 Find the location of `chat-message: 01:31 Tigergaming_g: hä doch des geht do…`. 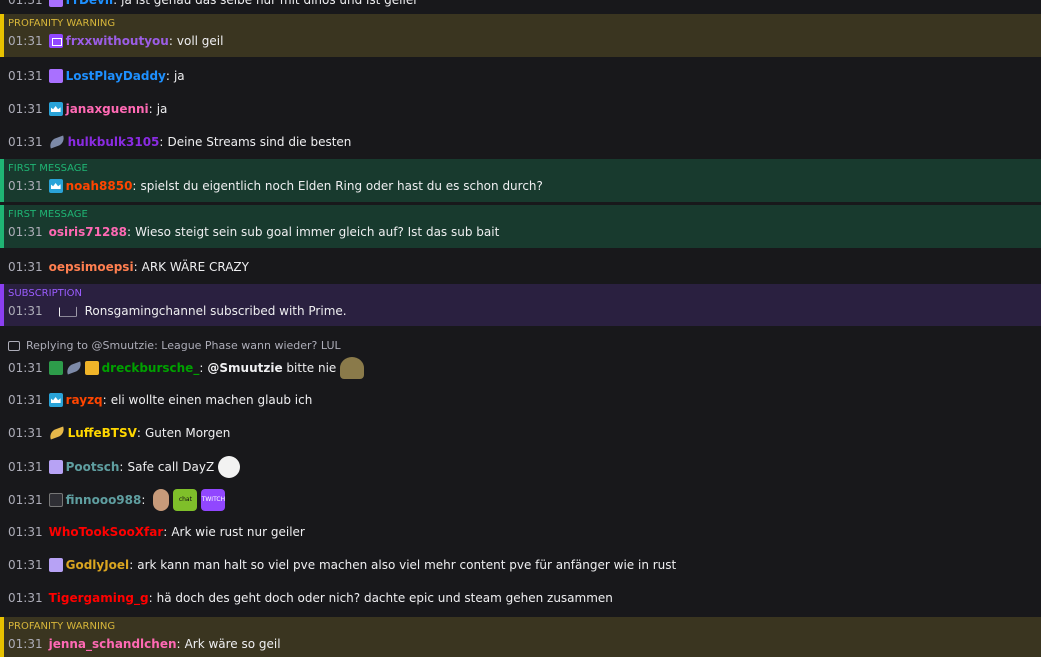

chat-message: 01:31 Tigergaming_g: hä doch des geht do… is located at coordinates (520, 598).